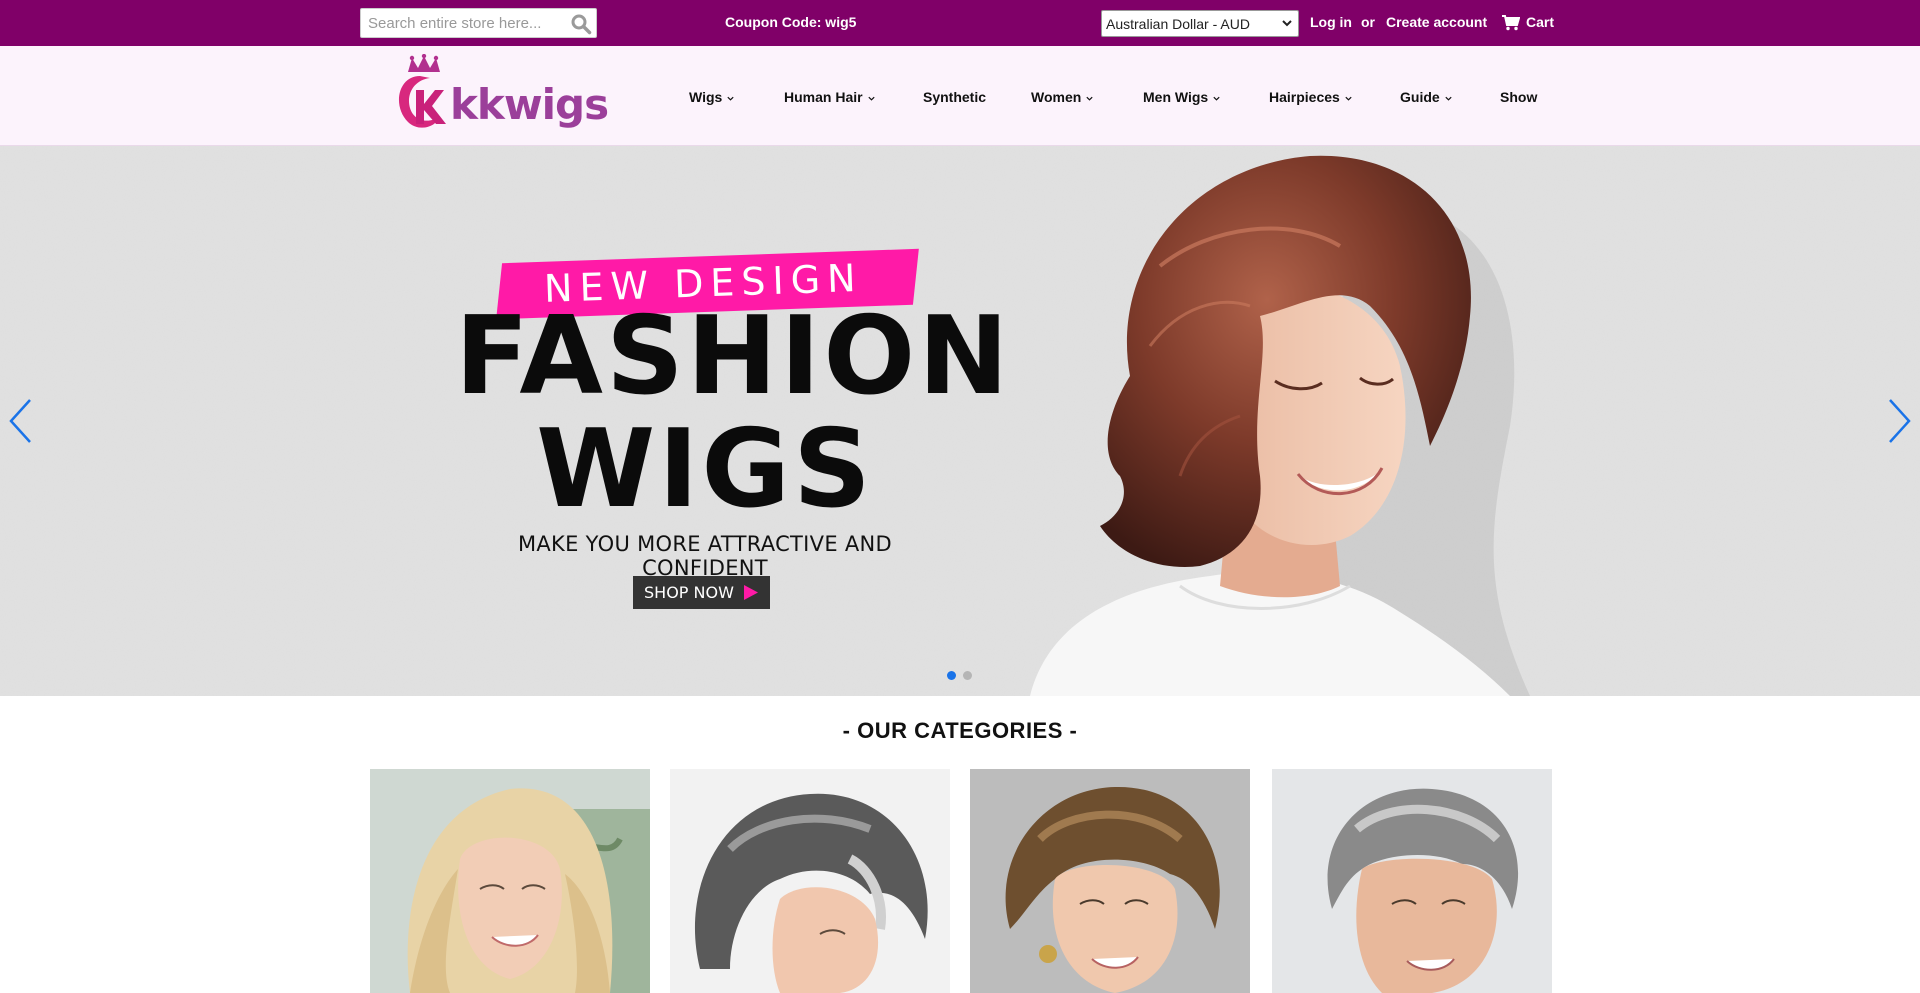  I want to click on nav-label: Guide, so click(1420, 97).